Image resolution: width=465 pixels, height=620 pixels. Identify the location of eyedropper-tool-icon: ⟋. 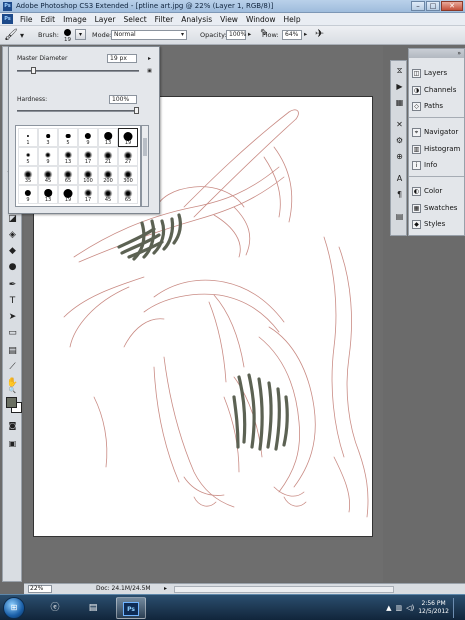
(12, 367).